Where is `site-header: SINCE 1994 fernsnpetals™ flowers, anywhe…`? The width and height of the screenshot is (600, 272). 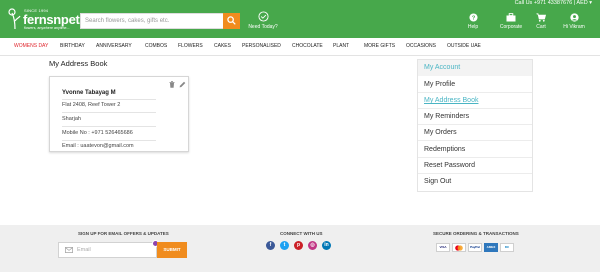
site-header: SINCE 1994 fernsnpetals™ flowers, anywhe… is located at coordinates (300, 19).